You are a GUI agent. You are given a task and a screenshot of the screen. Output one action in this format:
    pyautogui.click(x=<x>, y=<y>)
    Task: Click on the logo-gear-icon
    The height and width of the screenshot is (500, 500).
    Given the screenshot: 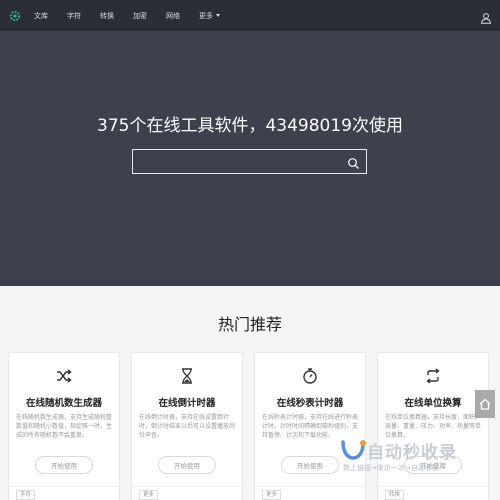 What is the action you would take?
    pyautogui.click(x=15, y=15)
    